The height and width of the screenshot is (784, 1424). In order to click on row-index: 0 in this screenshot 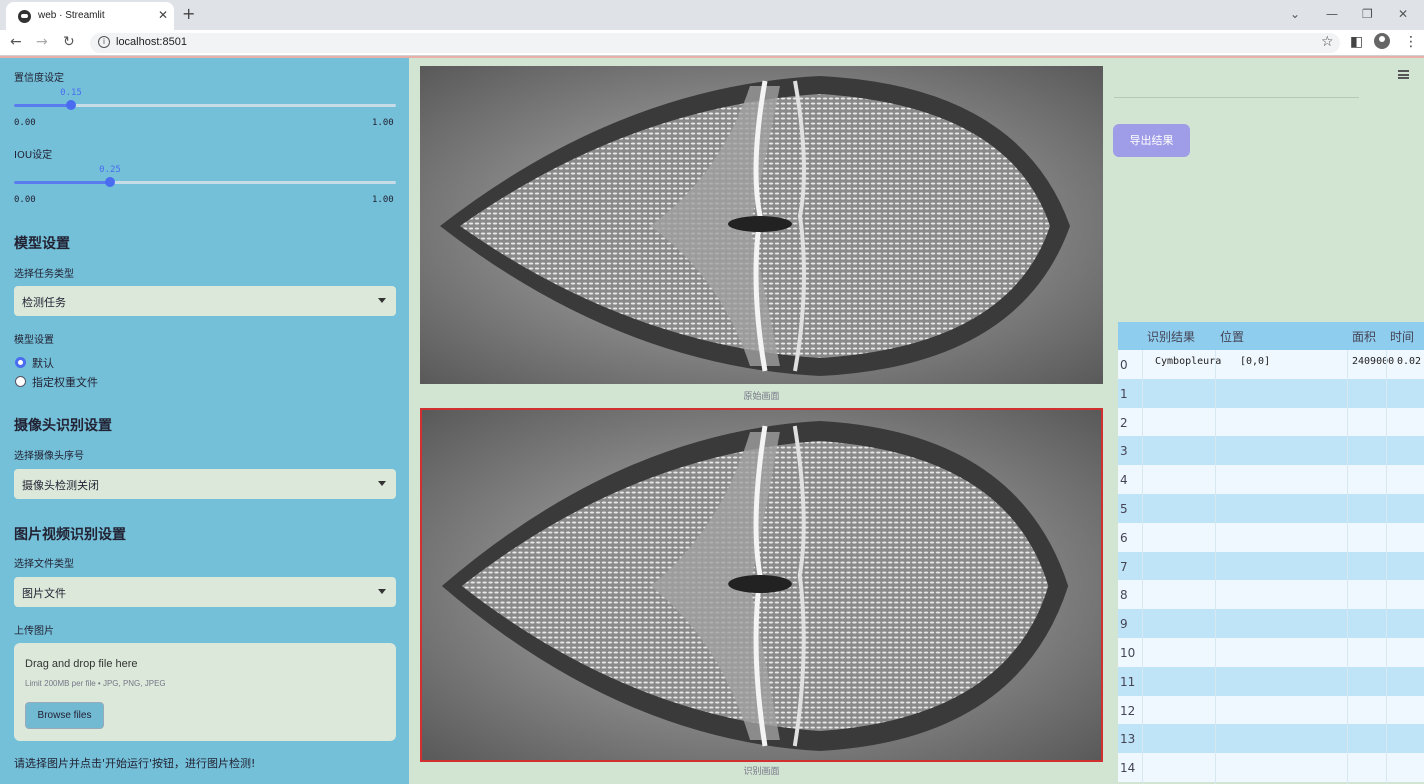, I will do `click(1124, 365)`.